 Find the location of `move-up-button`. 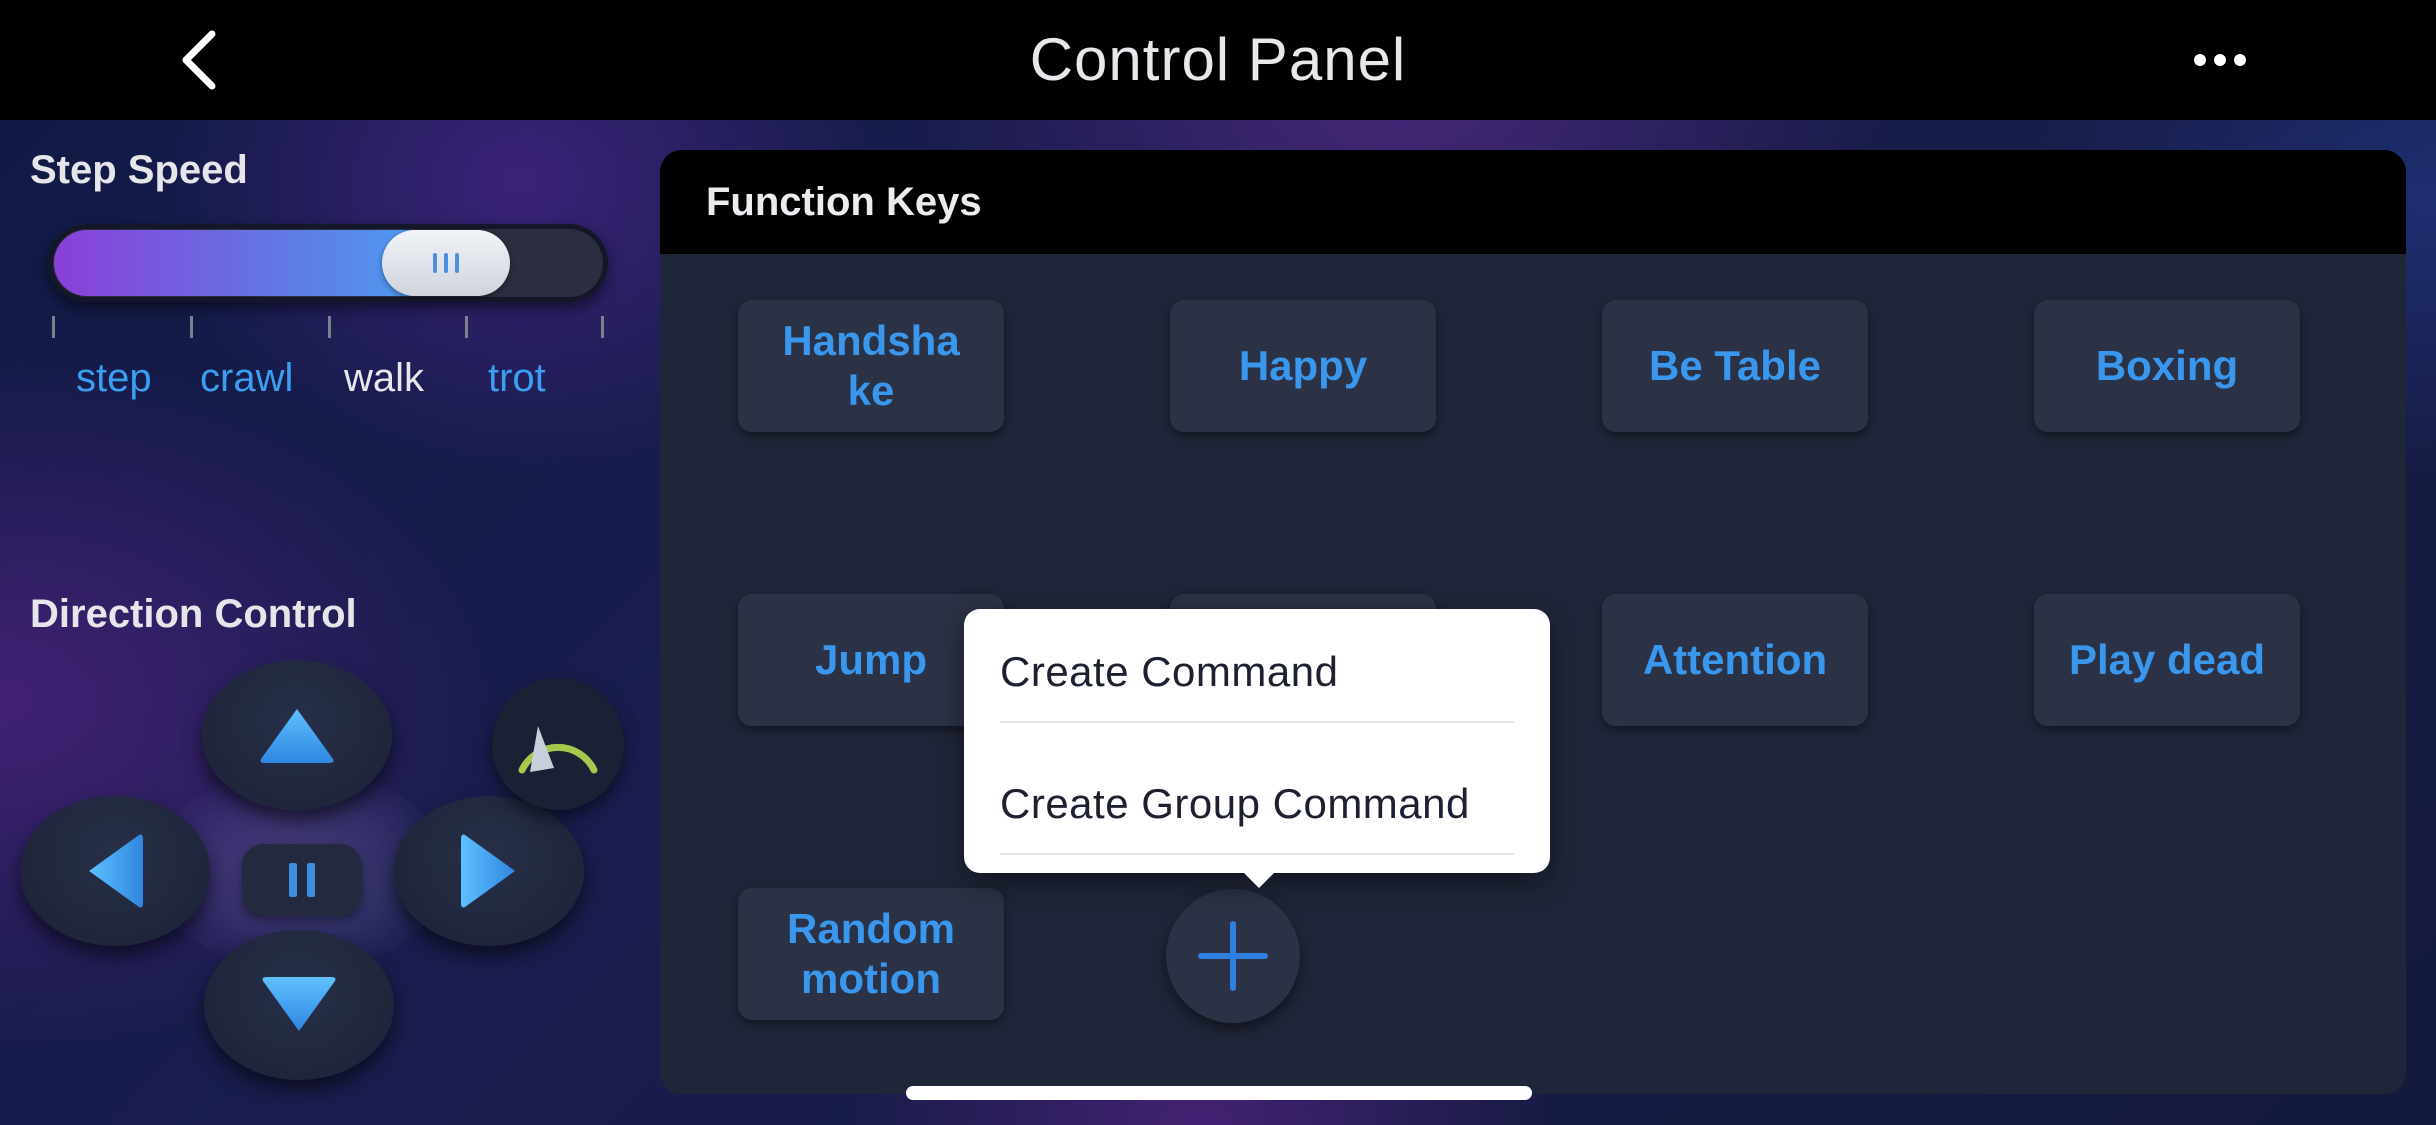

move-up-button is located at coordinates (297, 735).